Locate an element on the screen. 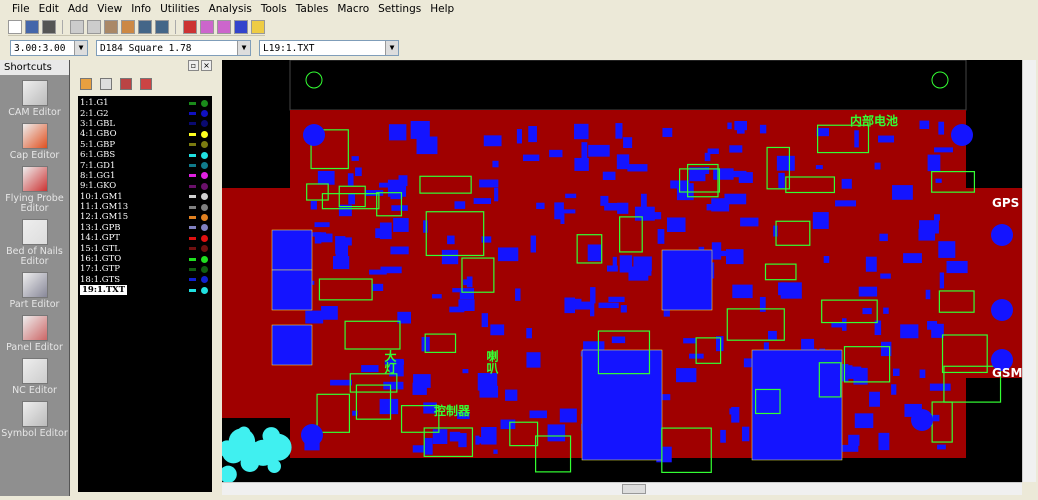  save-icon is located at coordinates (49, 26).